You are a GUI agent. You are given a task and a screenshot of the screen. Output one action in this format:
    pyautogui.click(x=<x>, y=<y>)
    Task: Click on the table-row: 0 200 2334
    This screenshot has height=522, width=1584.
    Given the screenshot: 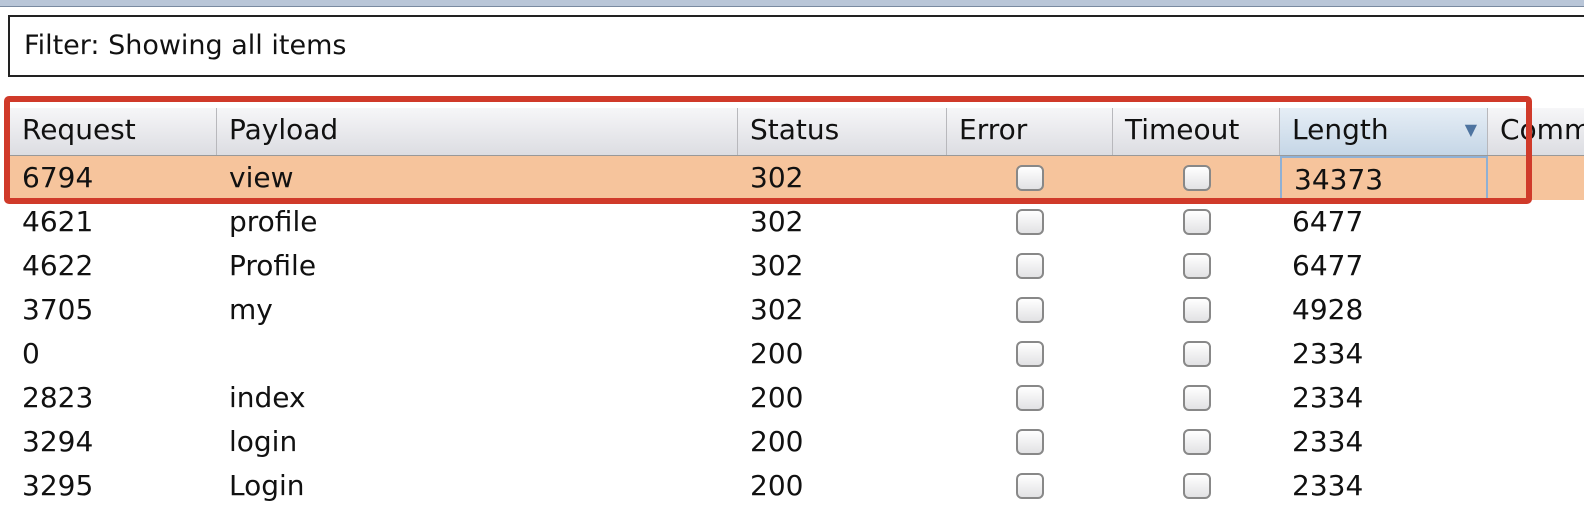 What is the action you would take?
    pyautogui.click(x=797, y=354)
    